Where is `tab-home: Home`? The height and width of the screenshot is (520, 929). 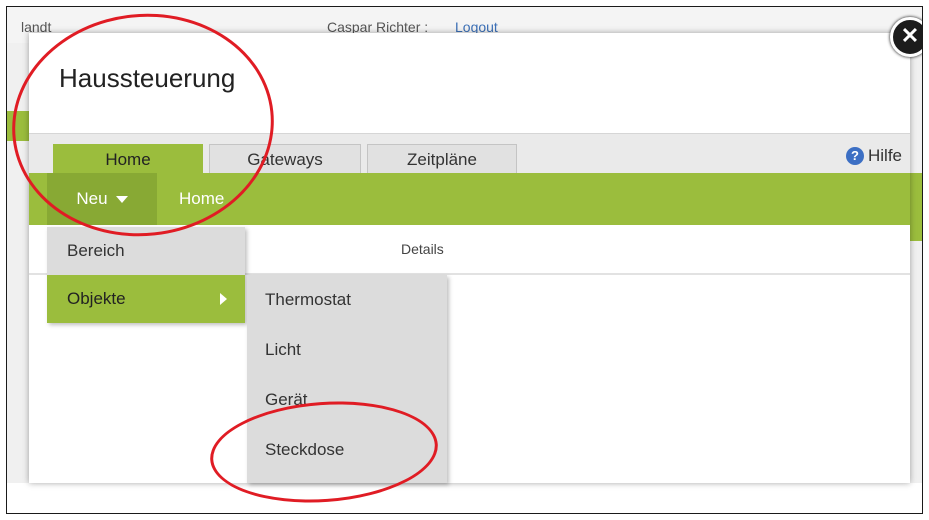
tab-home: Home is located at coordinates (128, 159).